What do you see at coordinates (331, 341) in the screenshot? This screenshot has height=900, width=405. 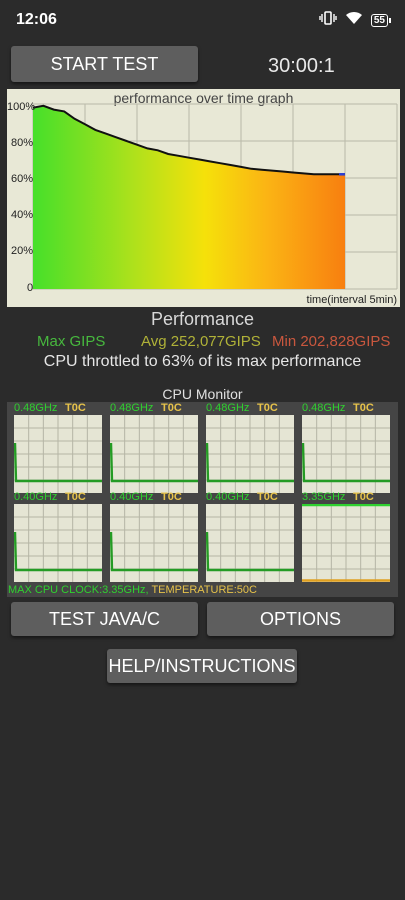 I see `min-gips: Min 202,828GIPS` at bounding box center [331, 341].